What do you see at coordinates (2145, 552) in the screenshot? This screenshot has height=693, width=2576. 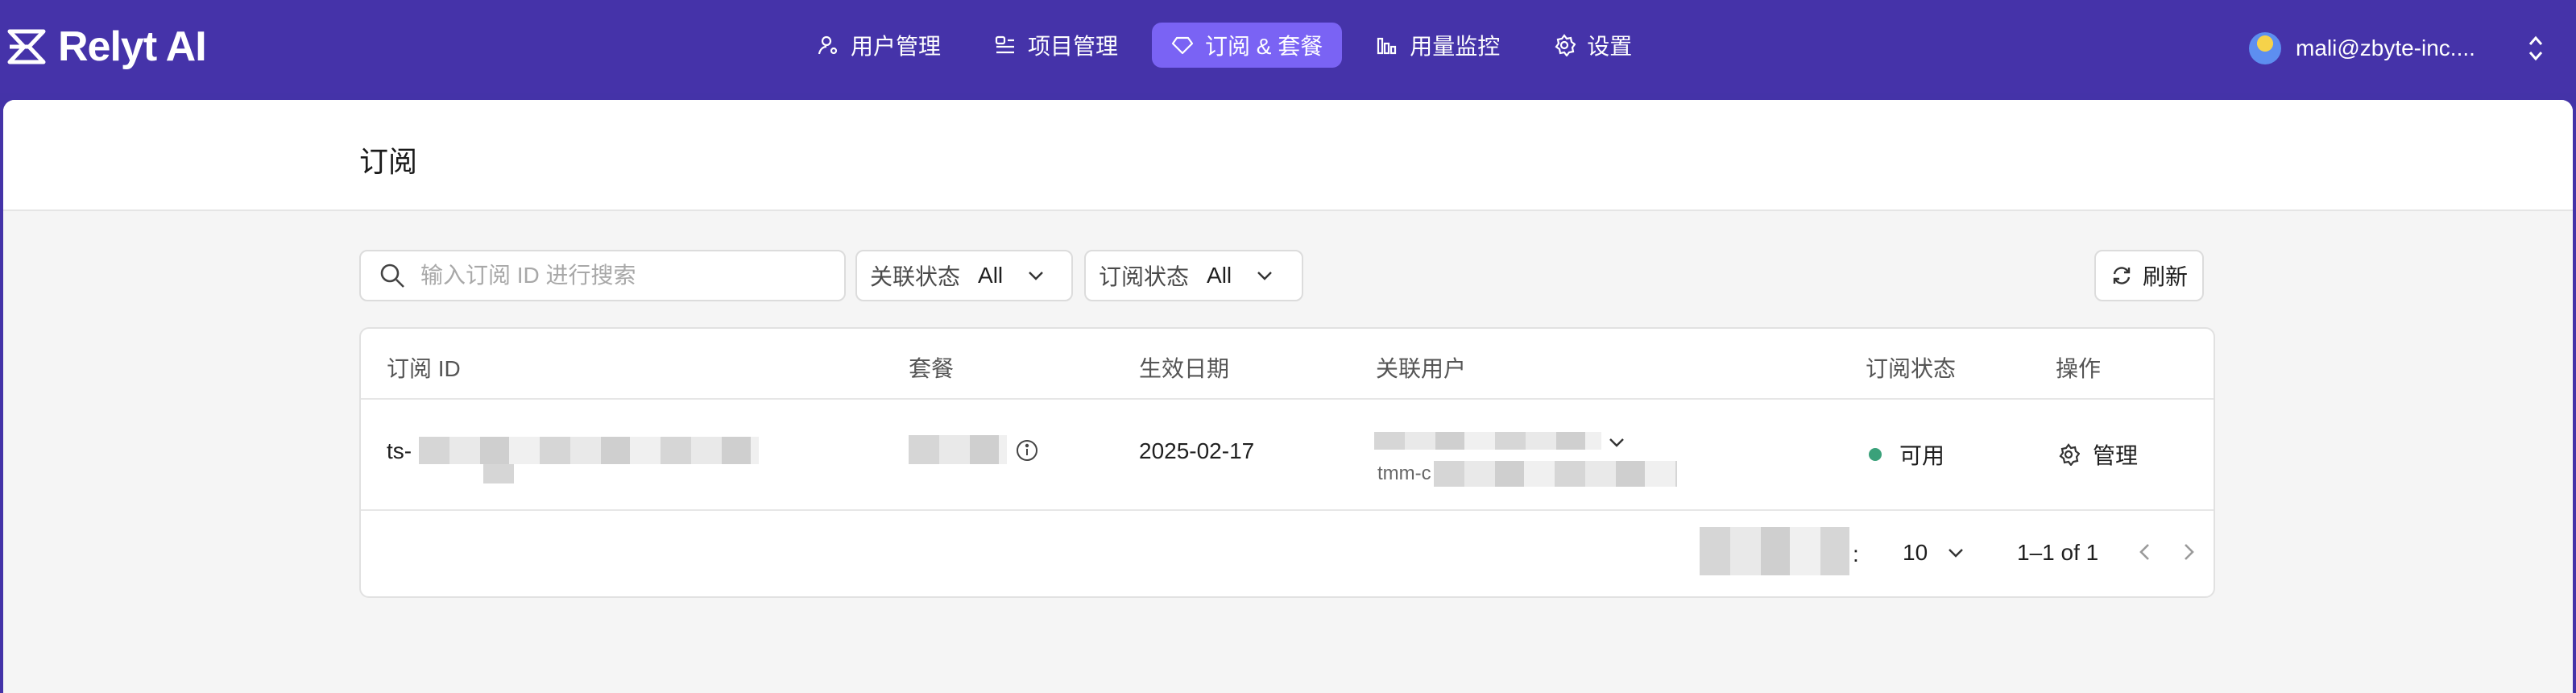 I see `chevron-left-icon` at bounding box center [2145, 552].